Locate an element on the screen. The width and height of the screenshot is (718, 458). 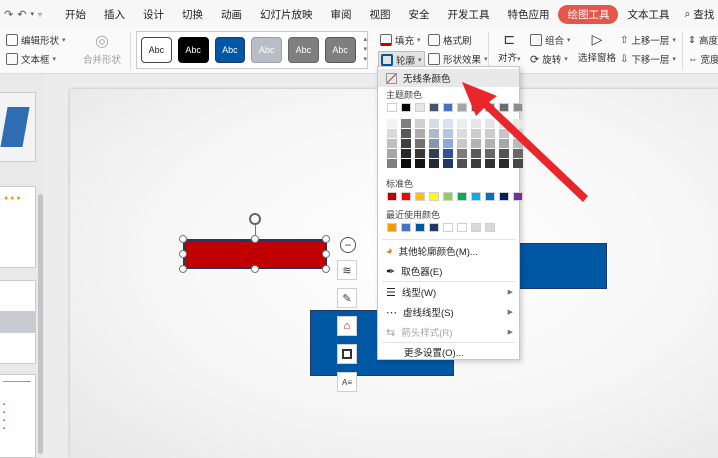
text-box-button: 文本框 ▾ is located at coordinates (31, 59).